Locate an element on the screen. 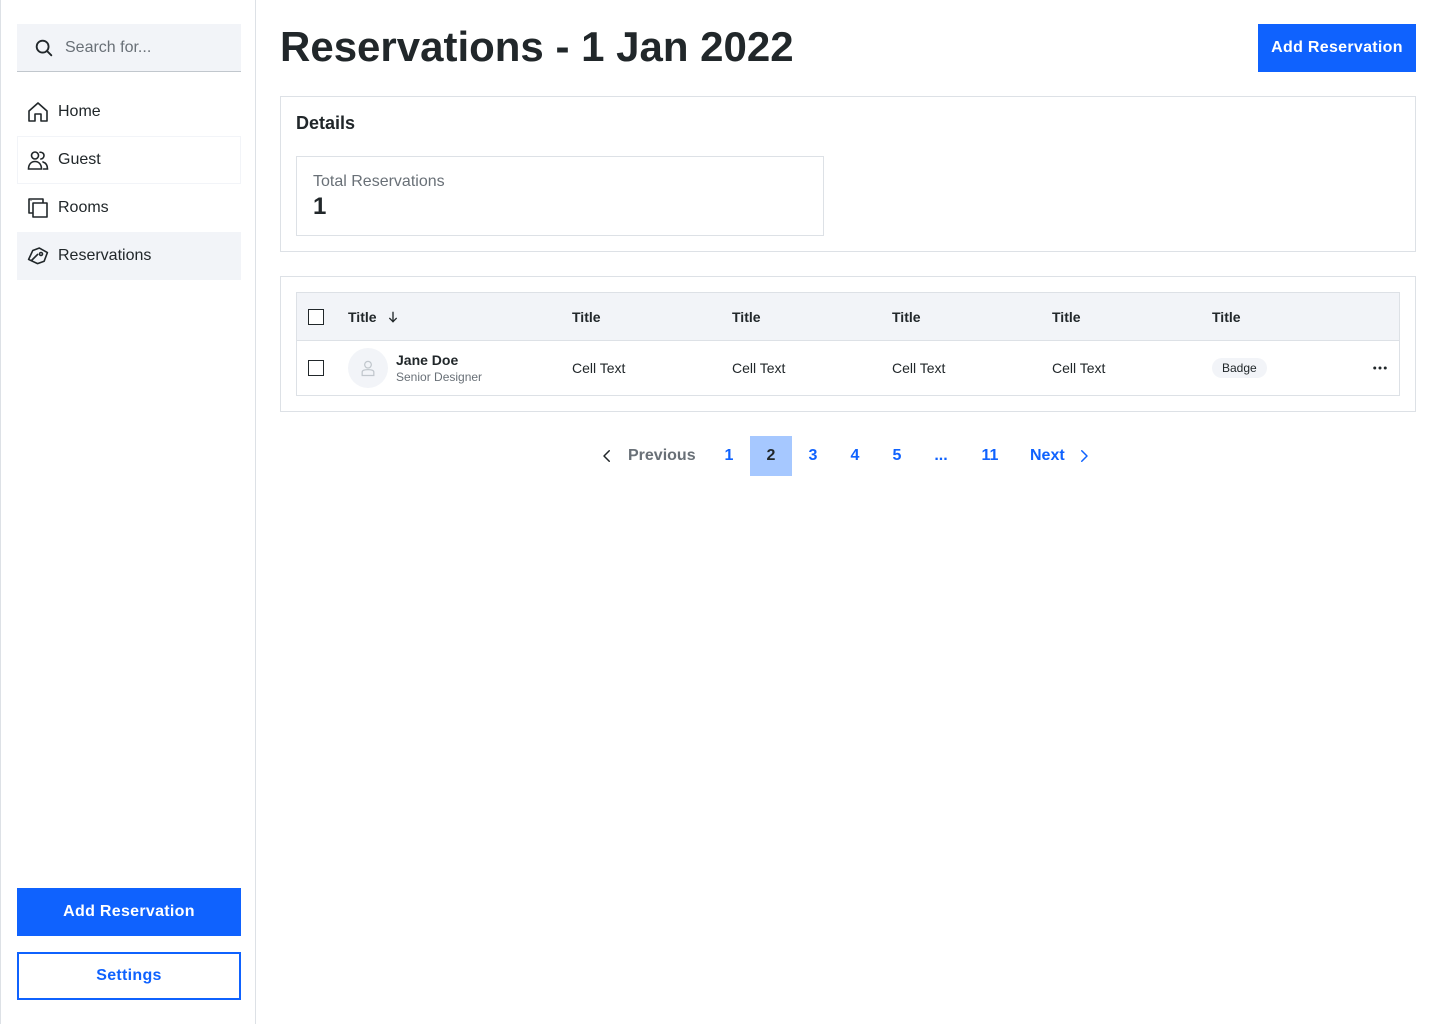  search-box is located at coordinates (129, 48).